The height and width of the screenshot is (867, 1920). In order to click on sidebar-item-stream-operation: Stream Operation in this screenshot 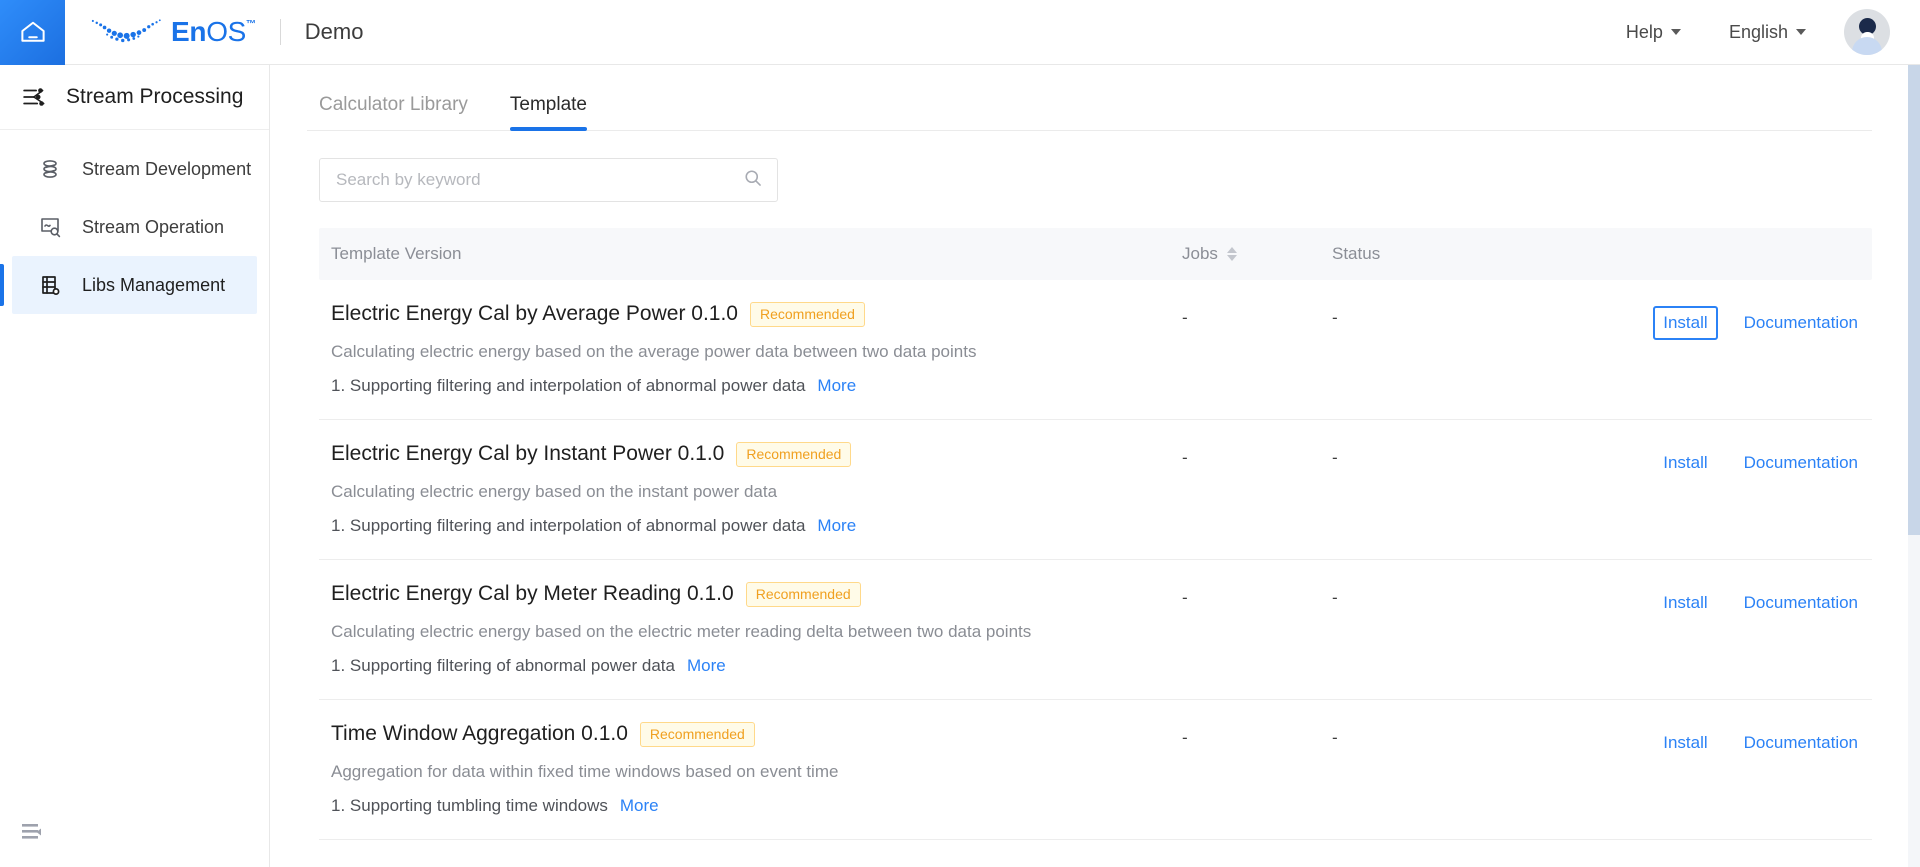, I will do `click(134, 227)`.